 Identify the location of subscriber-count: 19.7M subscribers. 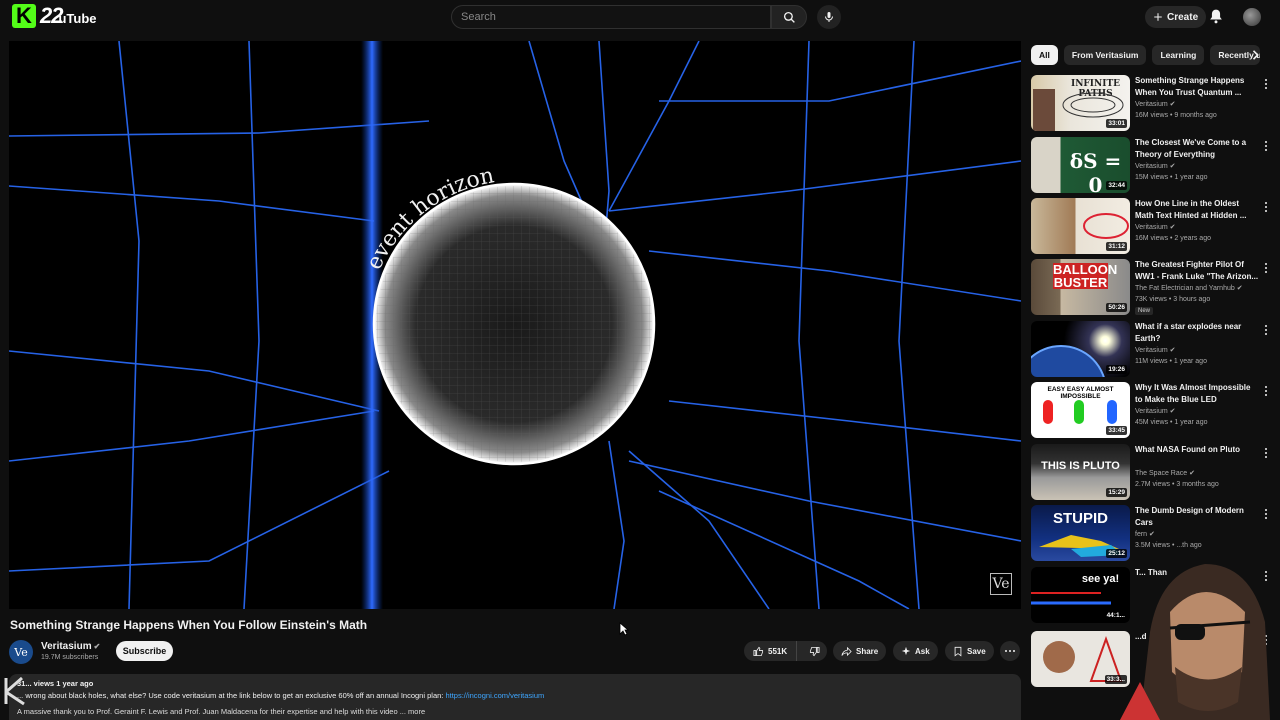
(70, 657).